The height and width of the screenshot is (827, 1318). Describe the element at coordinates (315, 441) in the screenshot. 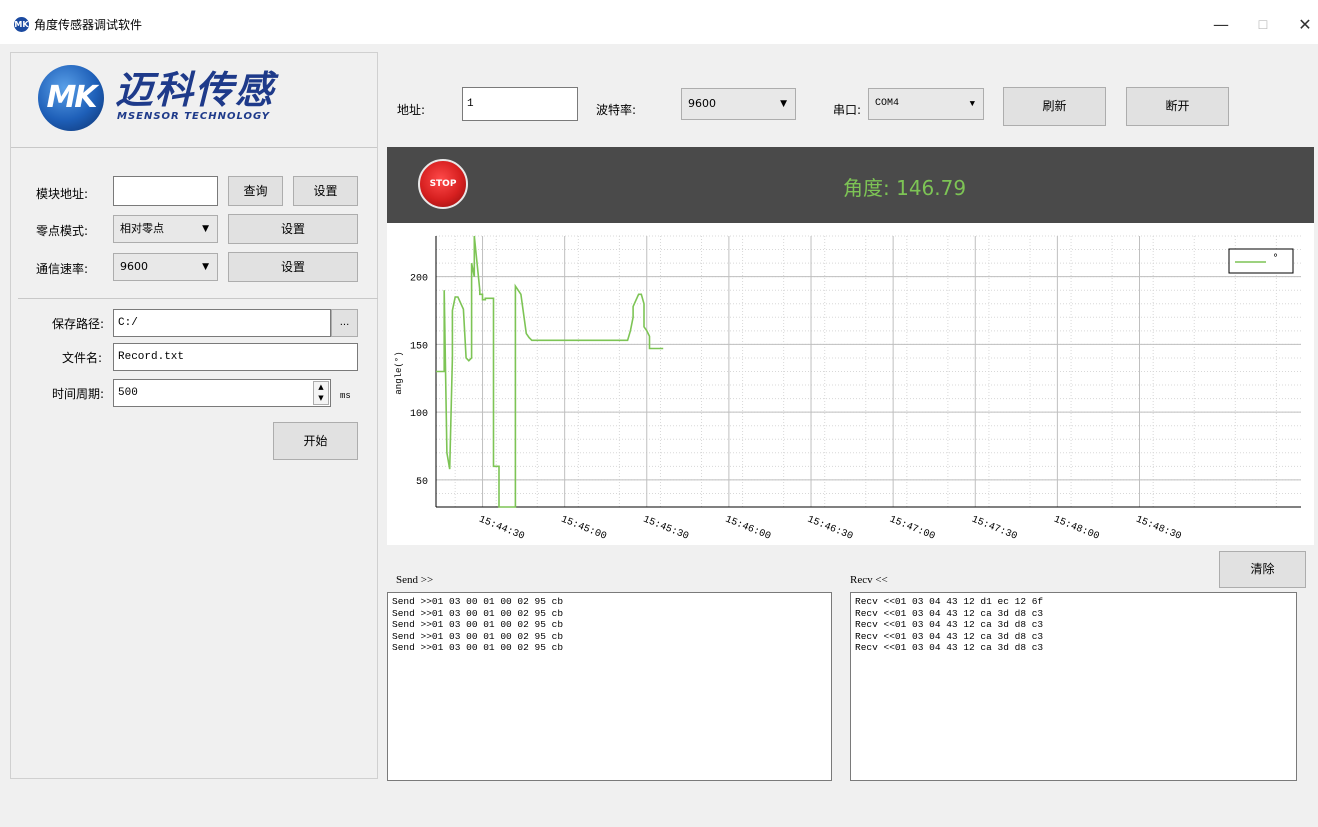

I see `start-button: 开始` at that location.